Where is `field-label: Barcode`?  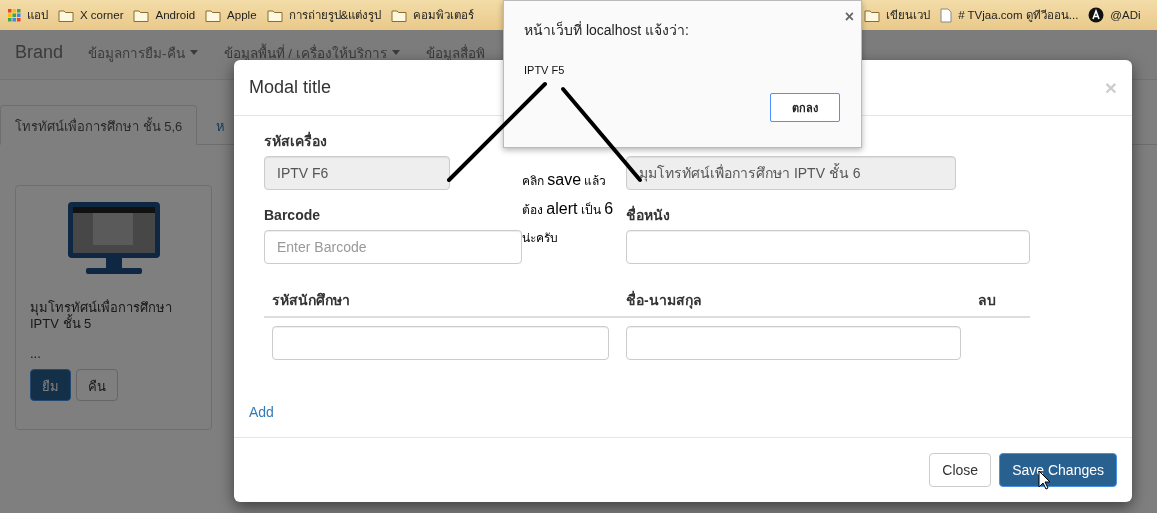
field-label: Barcode is located at coordinates (292, 215).